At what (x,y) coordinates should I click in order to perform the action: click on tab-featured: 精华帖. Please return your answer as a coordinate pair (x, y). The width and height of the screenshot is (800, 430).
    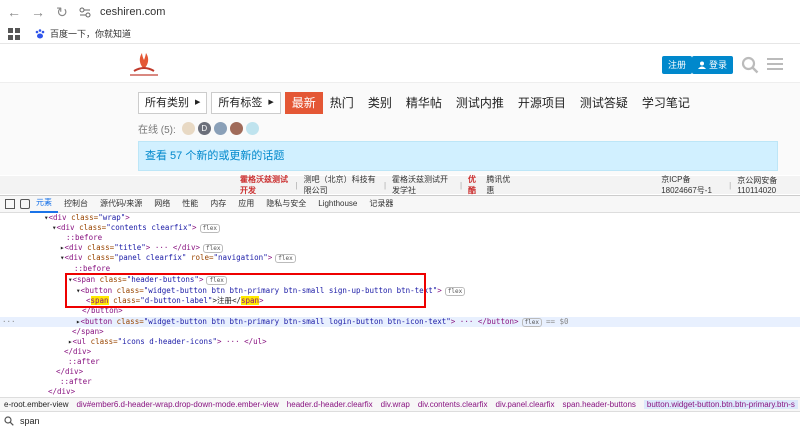
    Looking at the image, I should click on (424, 103).